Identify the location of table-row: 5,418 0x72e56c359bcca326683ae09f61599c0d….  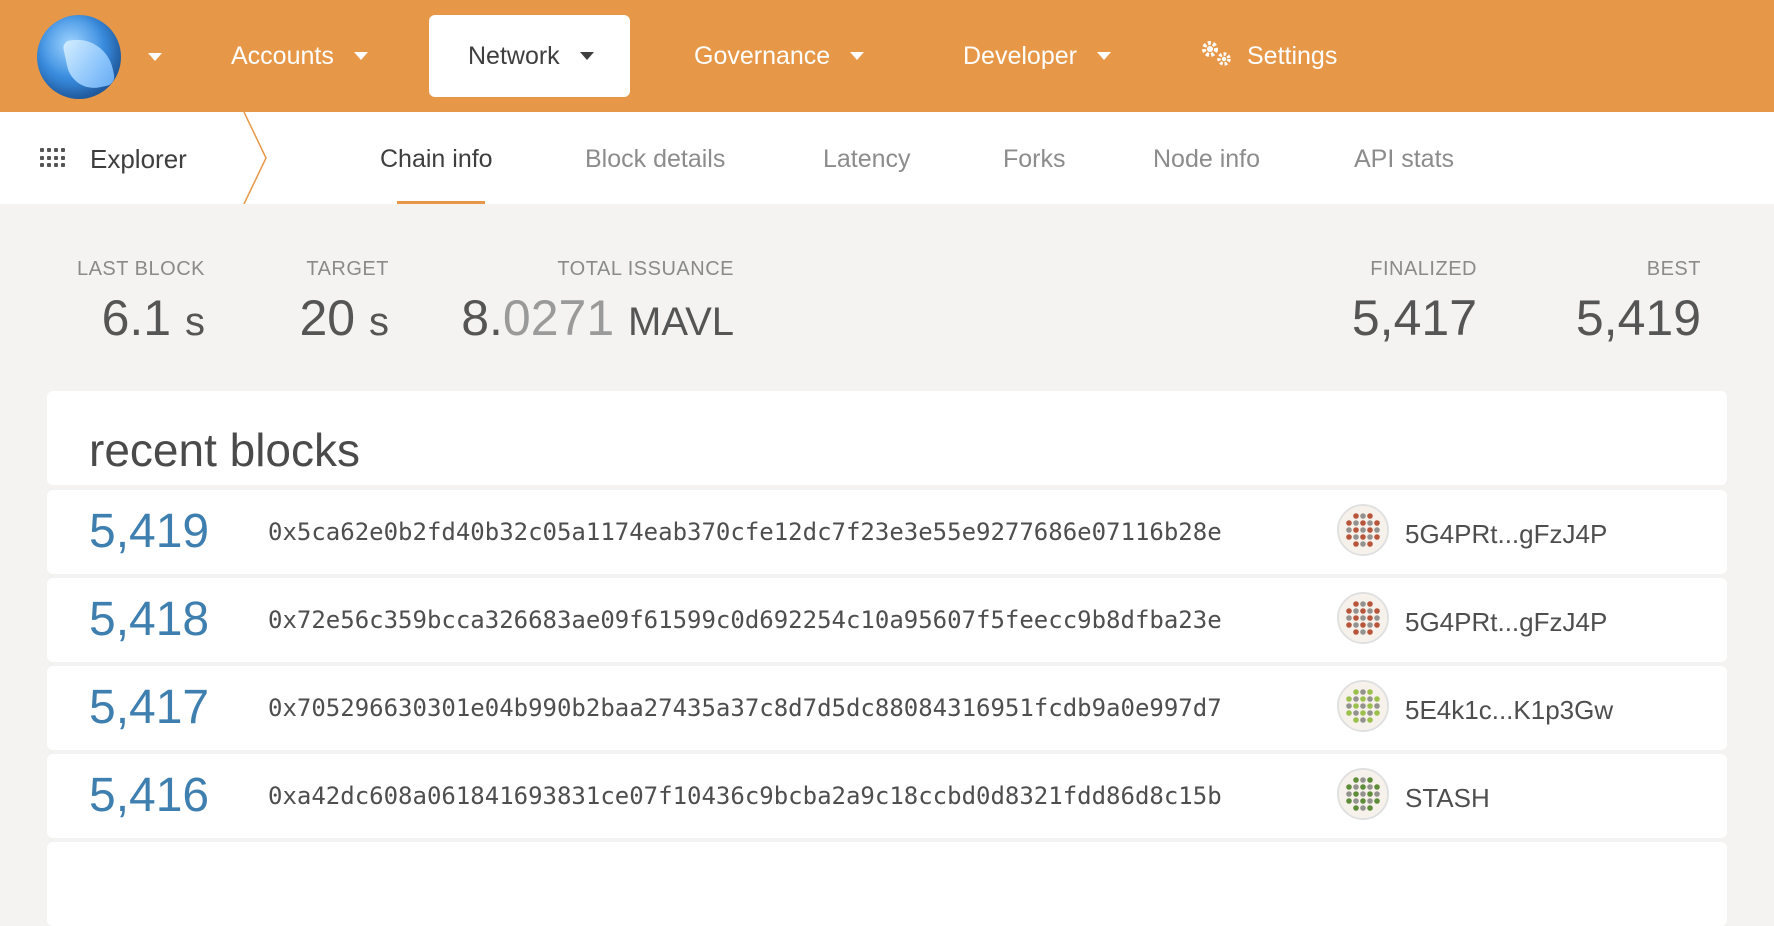
(887, 620).